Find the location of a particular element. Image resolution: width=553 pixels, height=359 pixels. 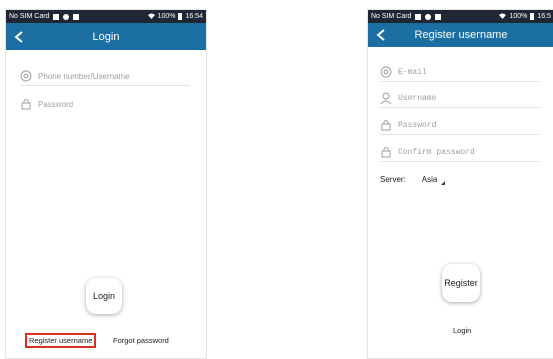

register-username-link: Register username is located at coordinates (61, 340).